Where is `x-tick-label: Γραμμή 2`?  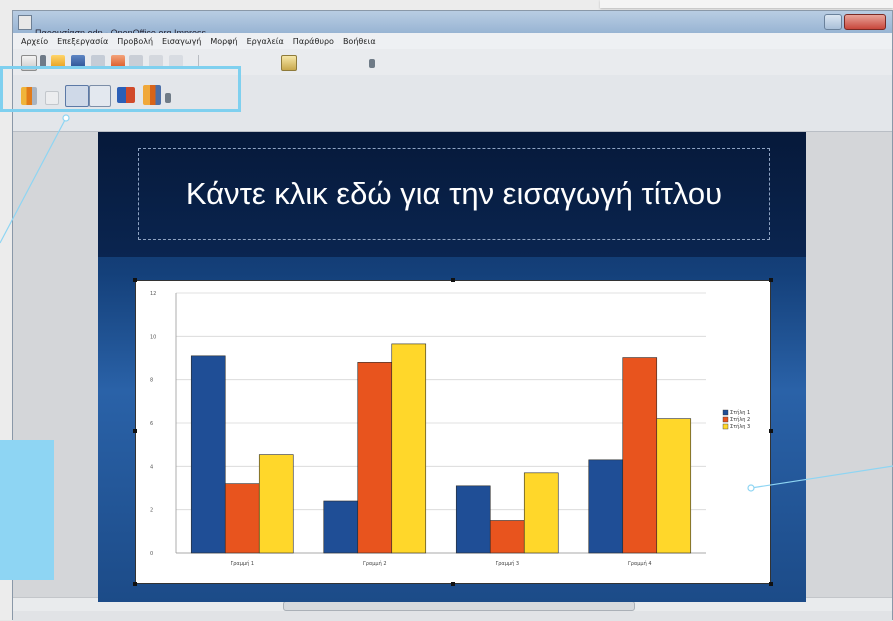 x-tick-label: Γραμμή 2 is located at coordinates (375, 563).